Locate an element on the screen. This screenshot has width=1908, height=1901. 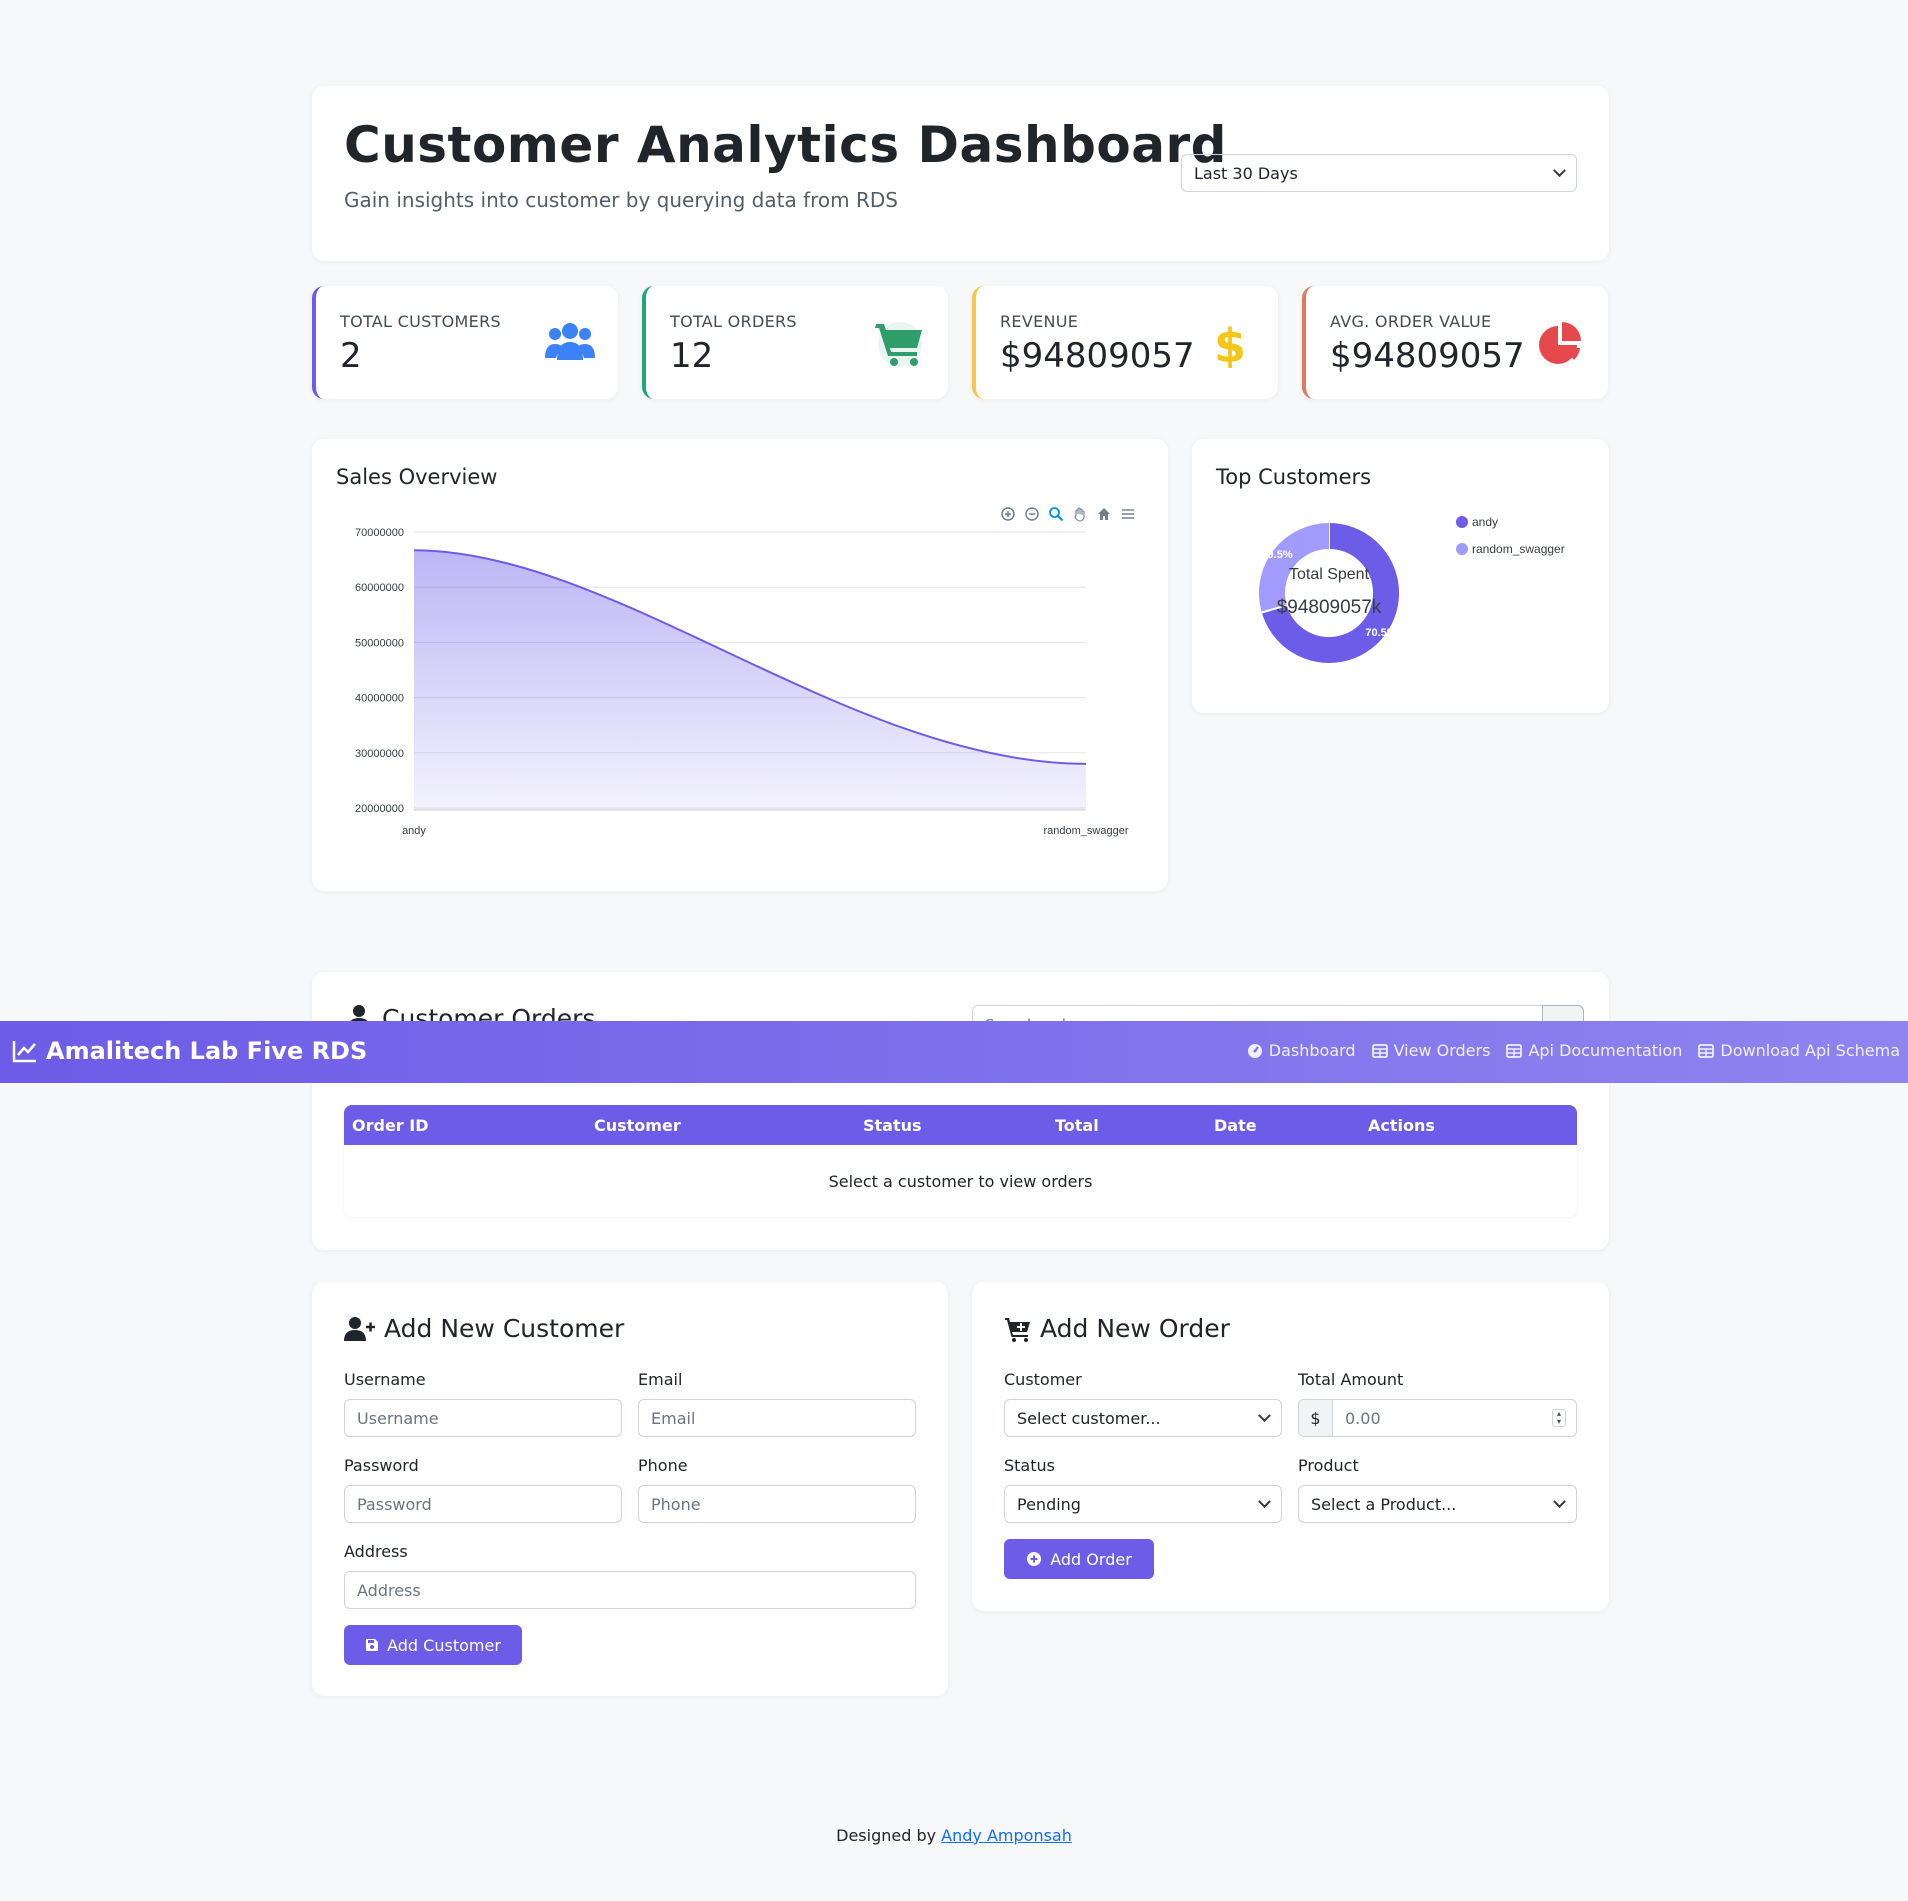
username-input: Username is located at coordinates (483, 1418).